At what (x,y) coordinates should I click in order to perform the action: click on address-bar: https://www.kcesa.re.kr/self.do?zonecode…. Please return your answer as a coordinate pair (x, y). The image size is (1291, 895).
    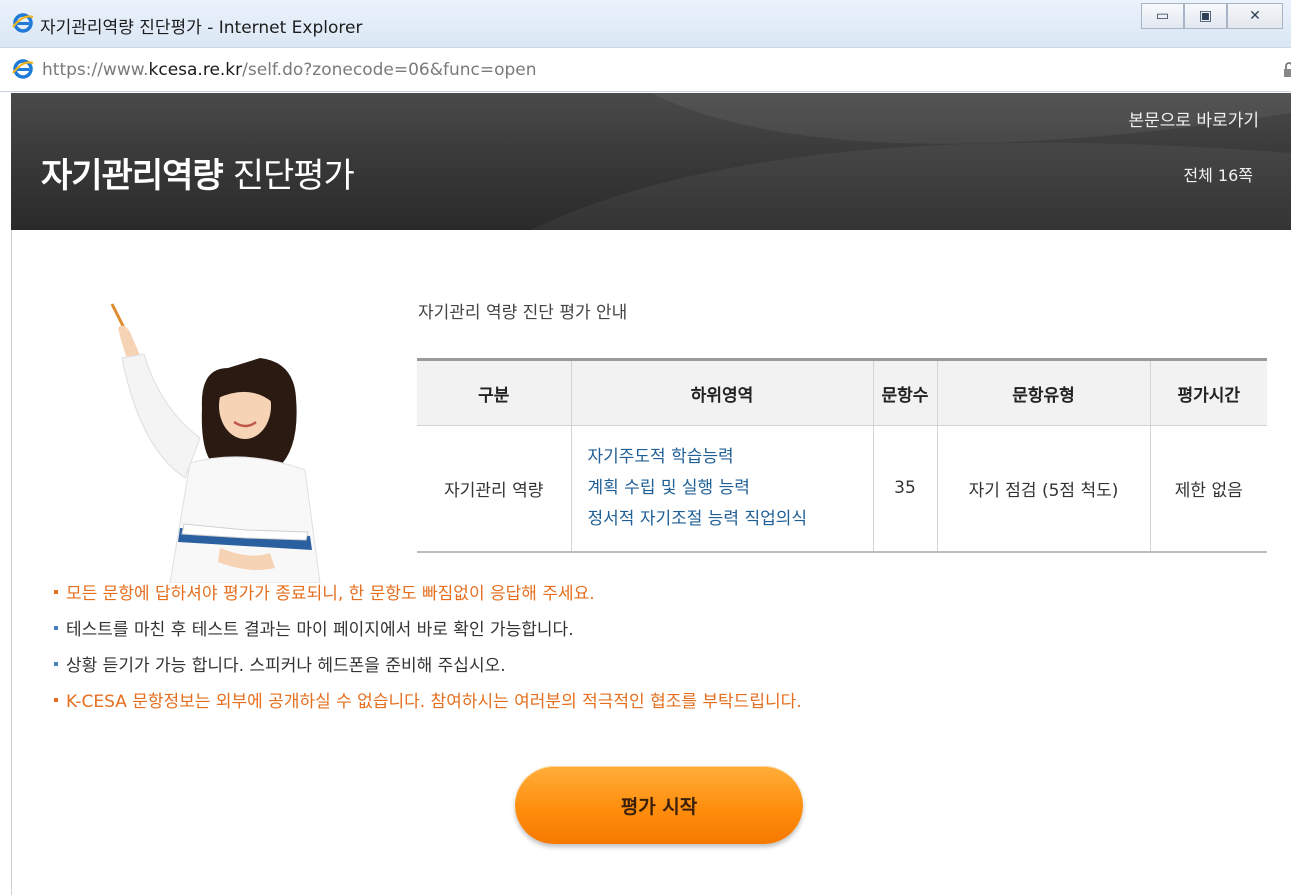
    Looking at the image, I should click on (645, 70).